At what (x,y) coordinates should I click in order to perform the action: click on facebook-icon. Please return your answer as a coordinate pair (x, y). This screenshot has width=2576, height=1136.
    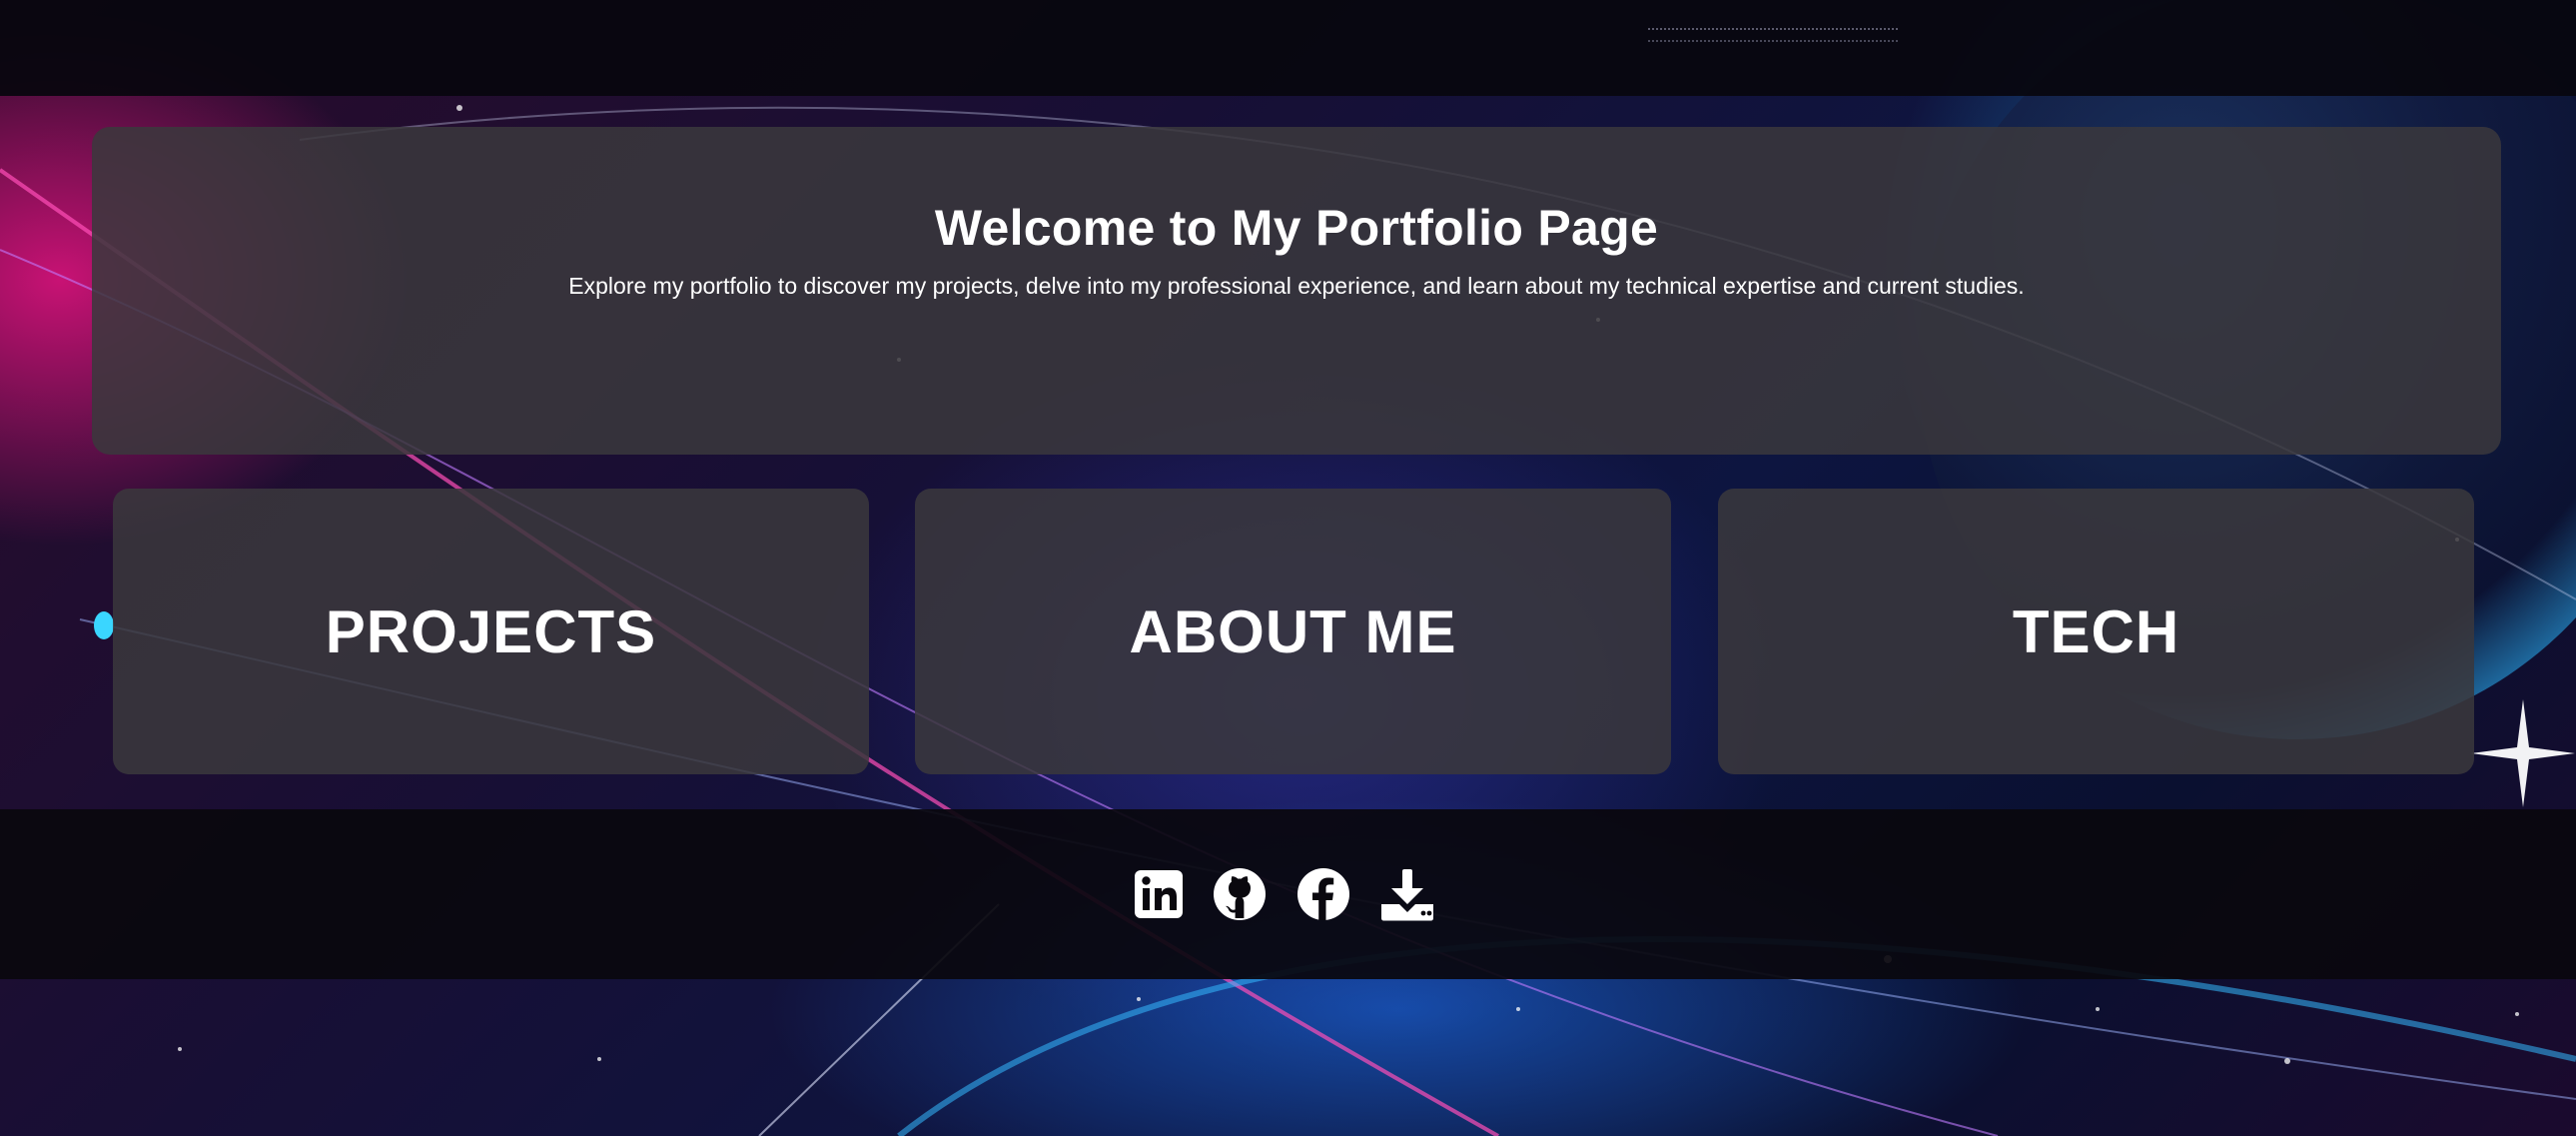
    Looking at the image, I should click on (1323, 894).